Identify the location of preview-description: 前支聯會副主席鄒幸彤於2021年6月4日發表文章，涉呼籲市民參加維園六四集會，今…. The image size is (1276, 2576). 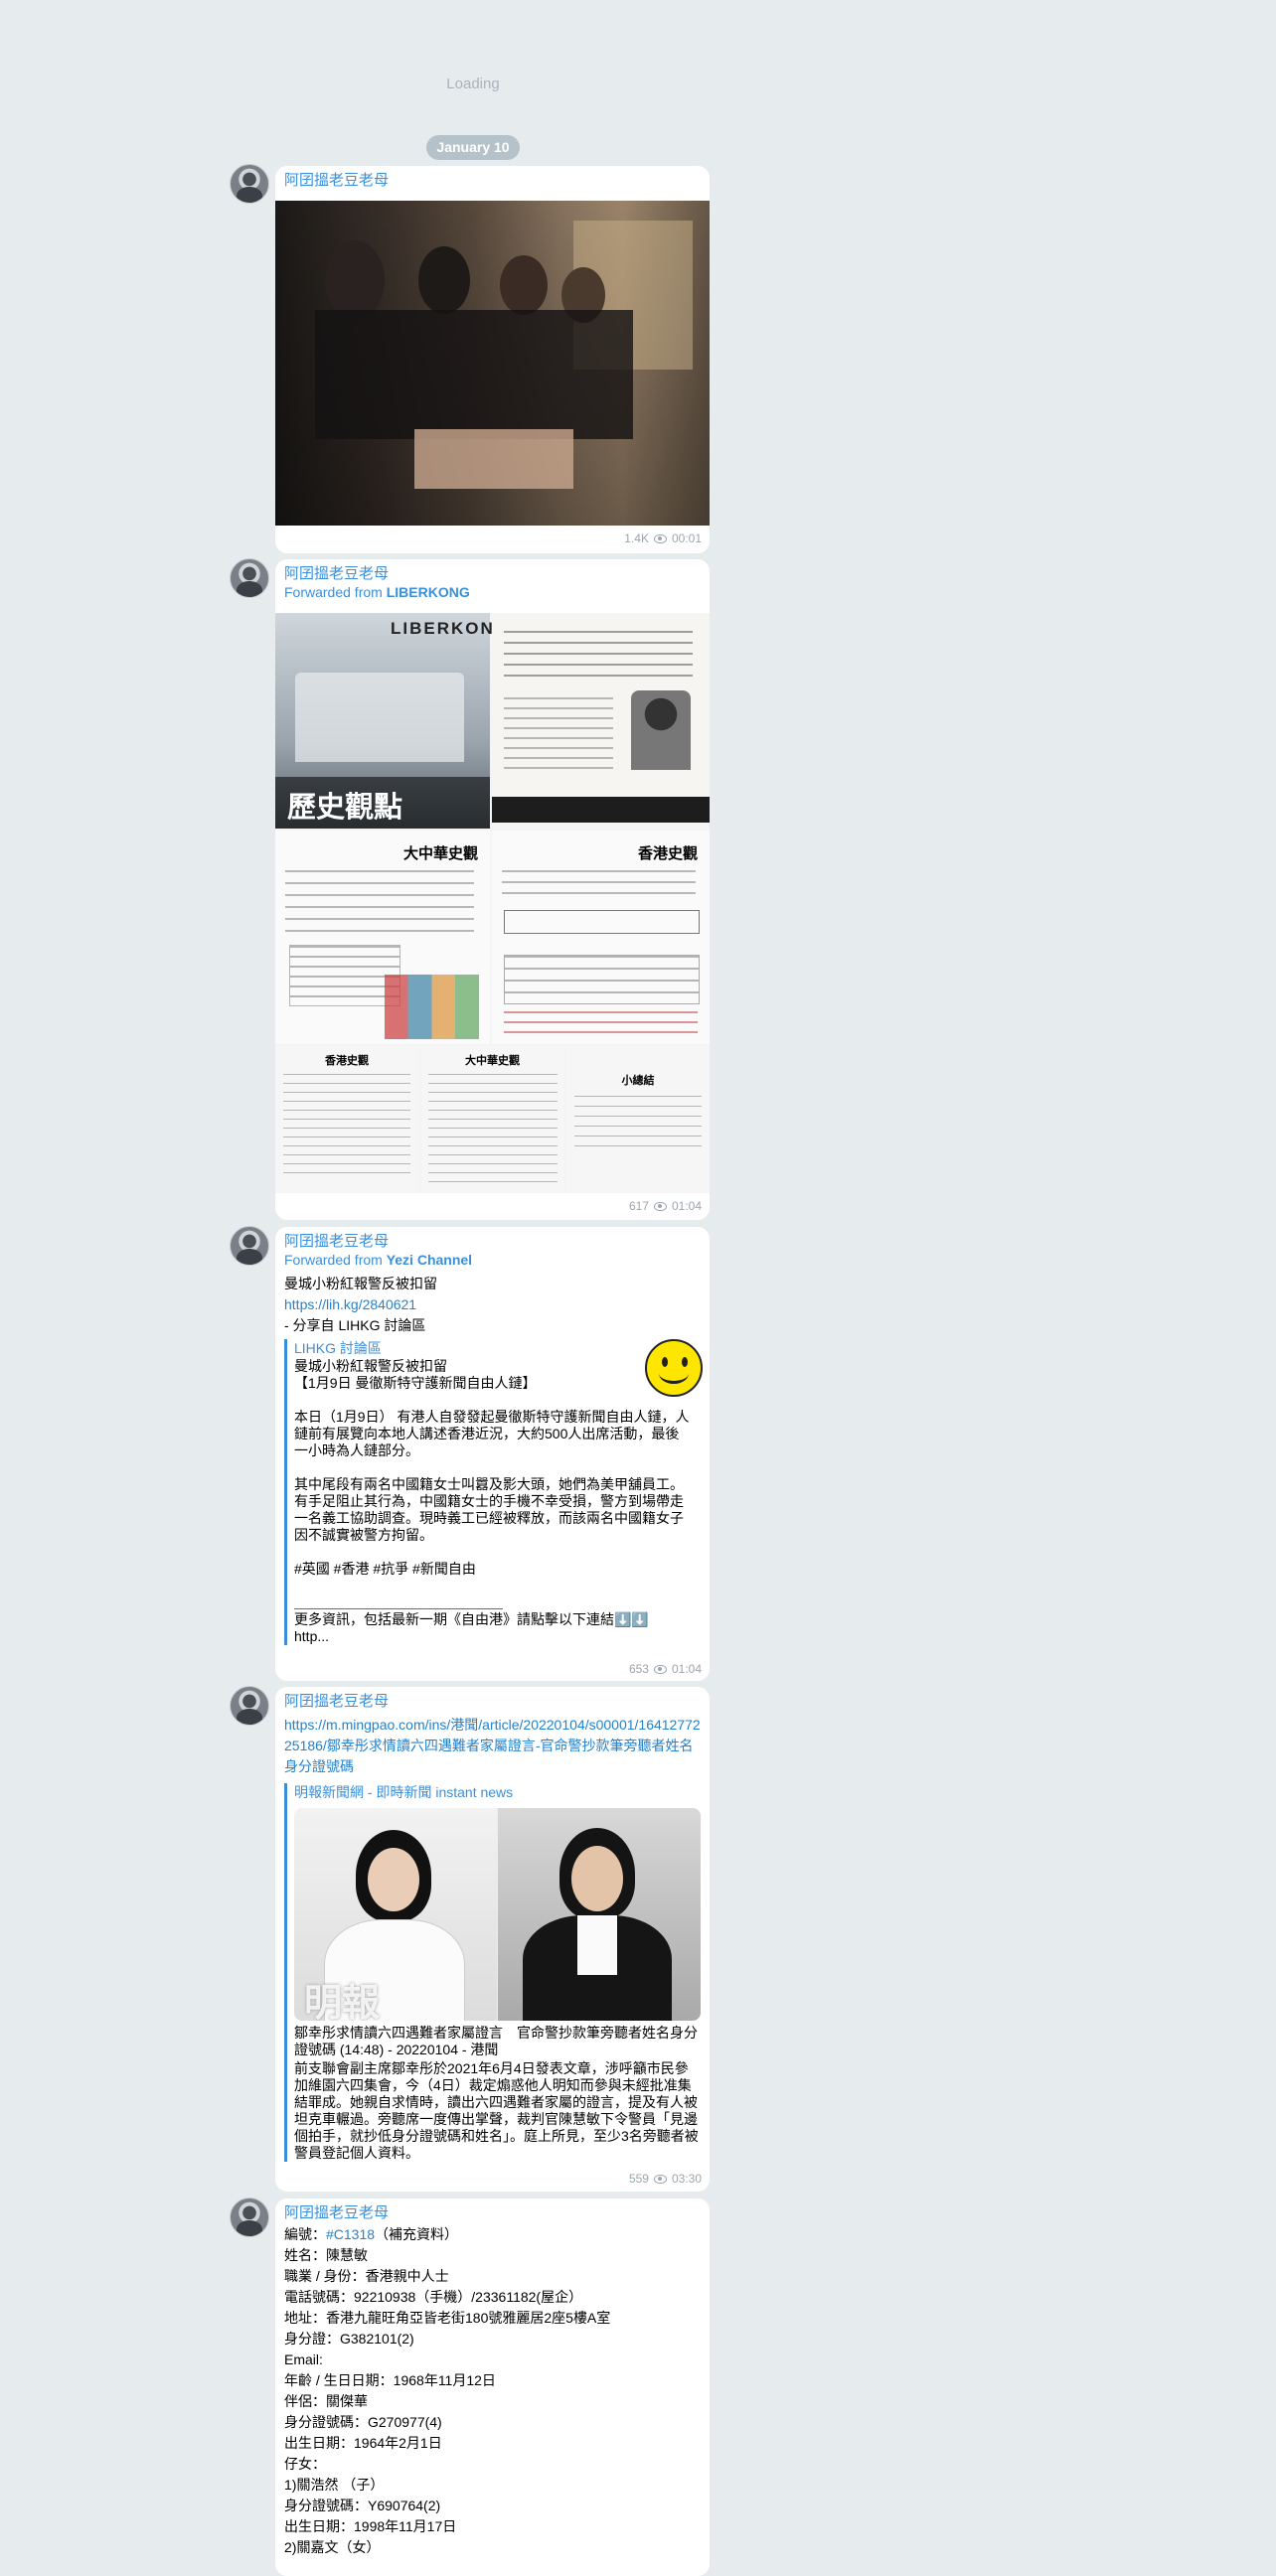
(496, 2111).